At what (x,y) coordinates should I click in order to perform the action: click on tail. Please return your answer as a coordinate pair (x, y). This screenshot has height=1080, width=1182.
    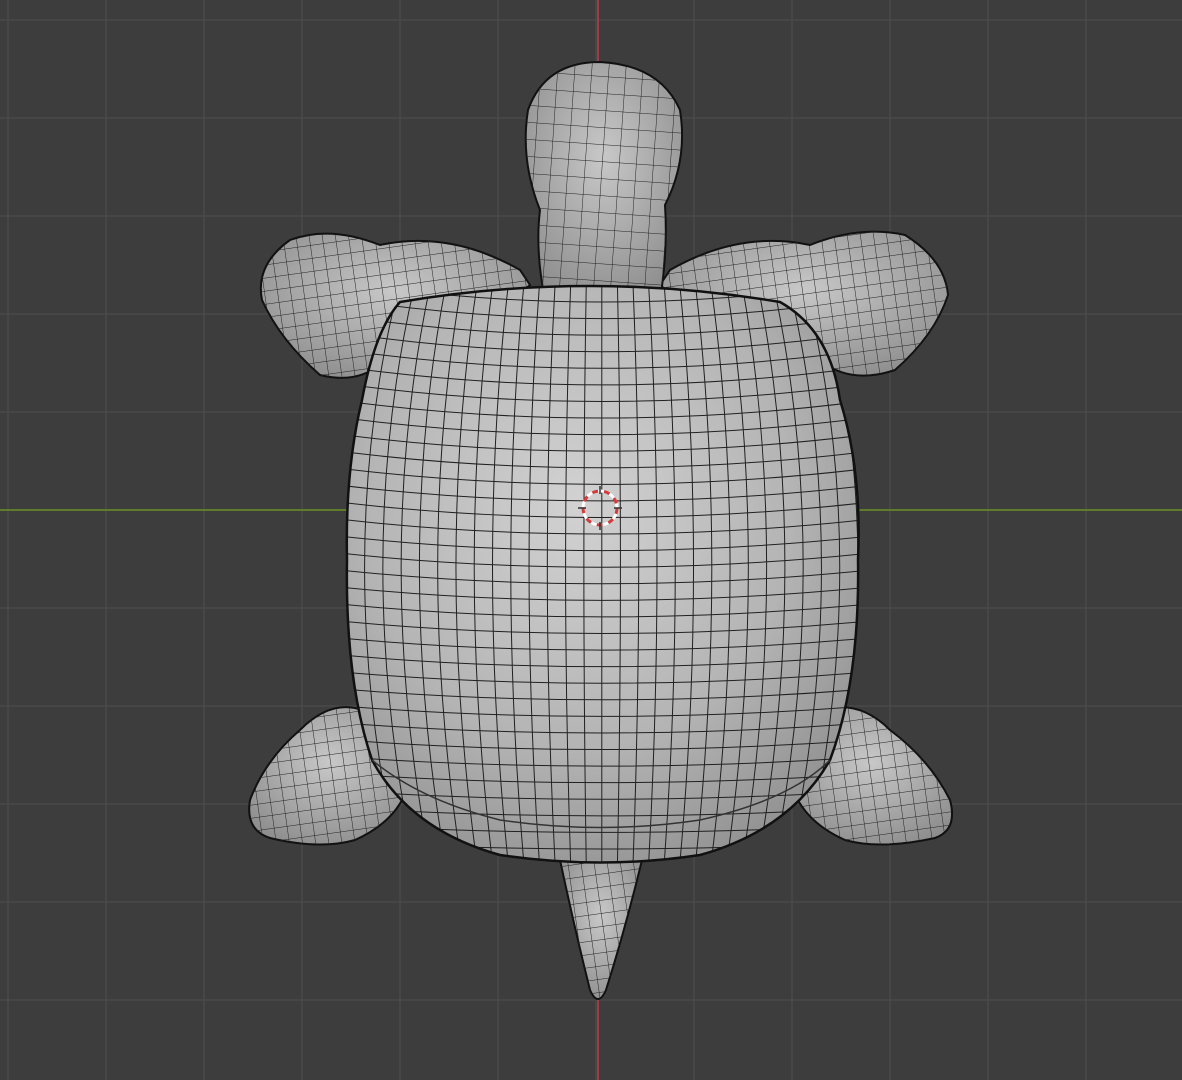
    Looking at the image, I should click on (601, 929).